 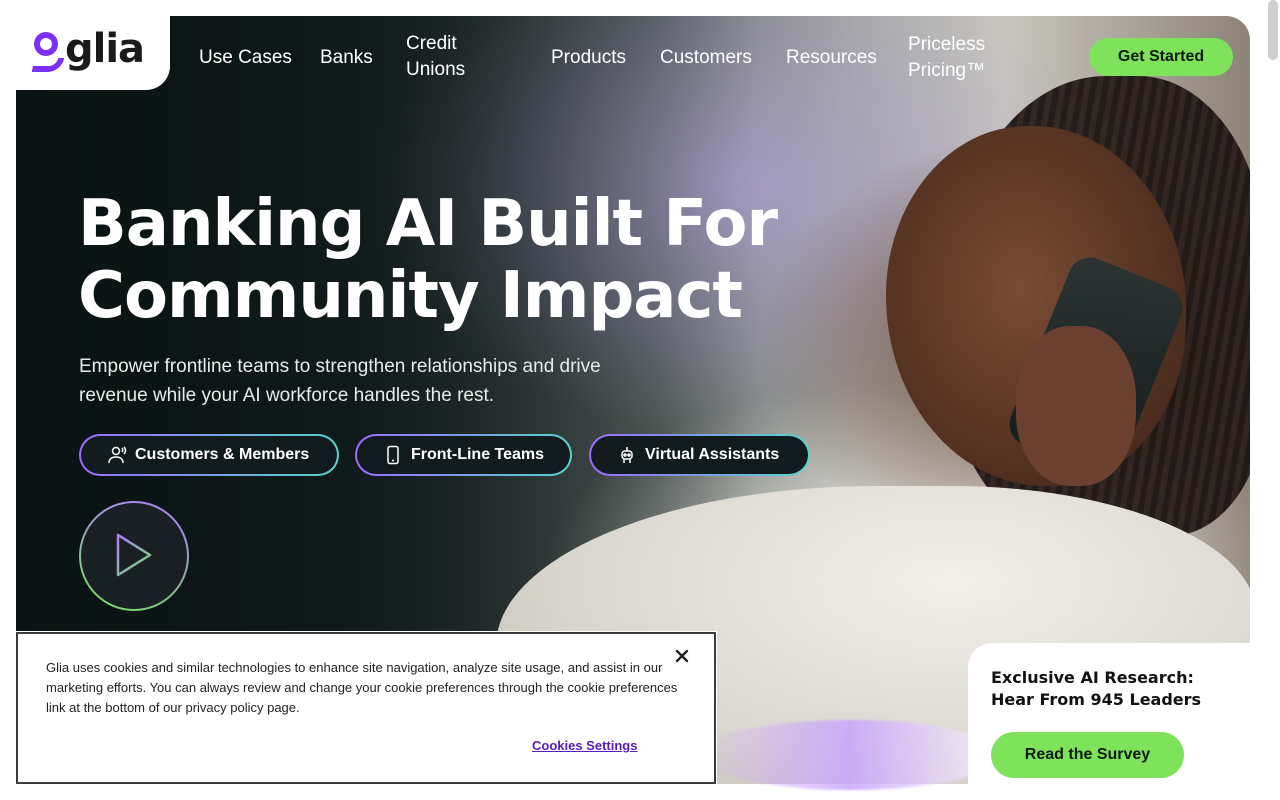 I want to click on read-survey-button: Read the Survey, so click(x=1087, y=755).